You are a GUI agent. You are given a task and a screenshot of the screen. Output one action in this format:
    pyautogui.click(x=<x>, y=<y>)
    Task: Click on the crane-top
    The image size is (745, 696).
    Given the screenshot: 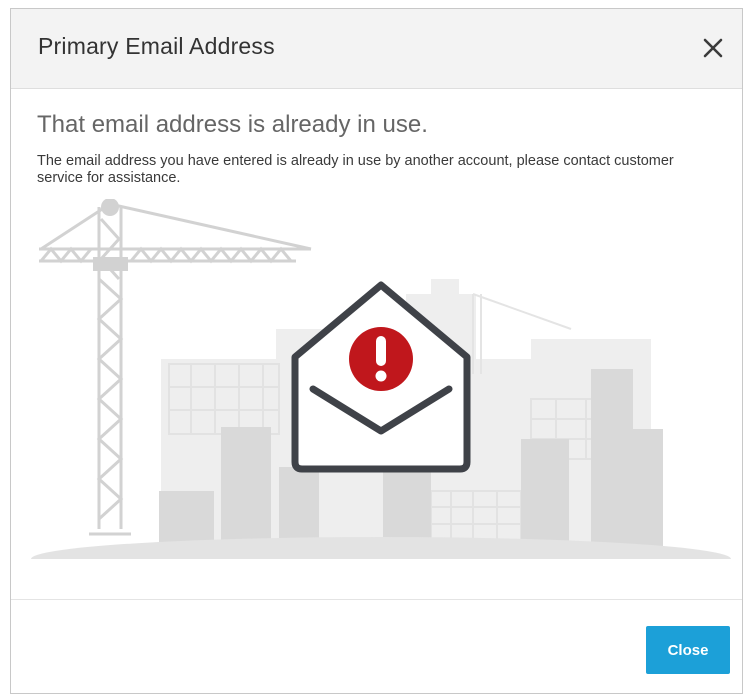 What is the action you would take?
    pyautogui.click(x=110, y=207)
    